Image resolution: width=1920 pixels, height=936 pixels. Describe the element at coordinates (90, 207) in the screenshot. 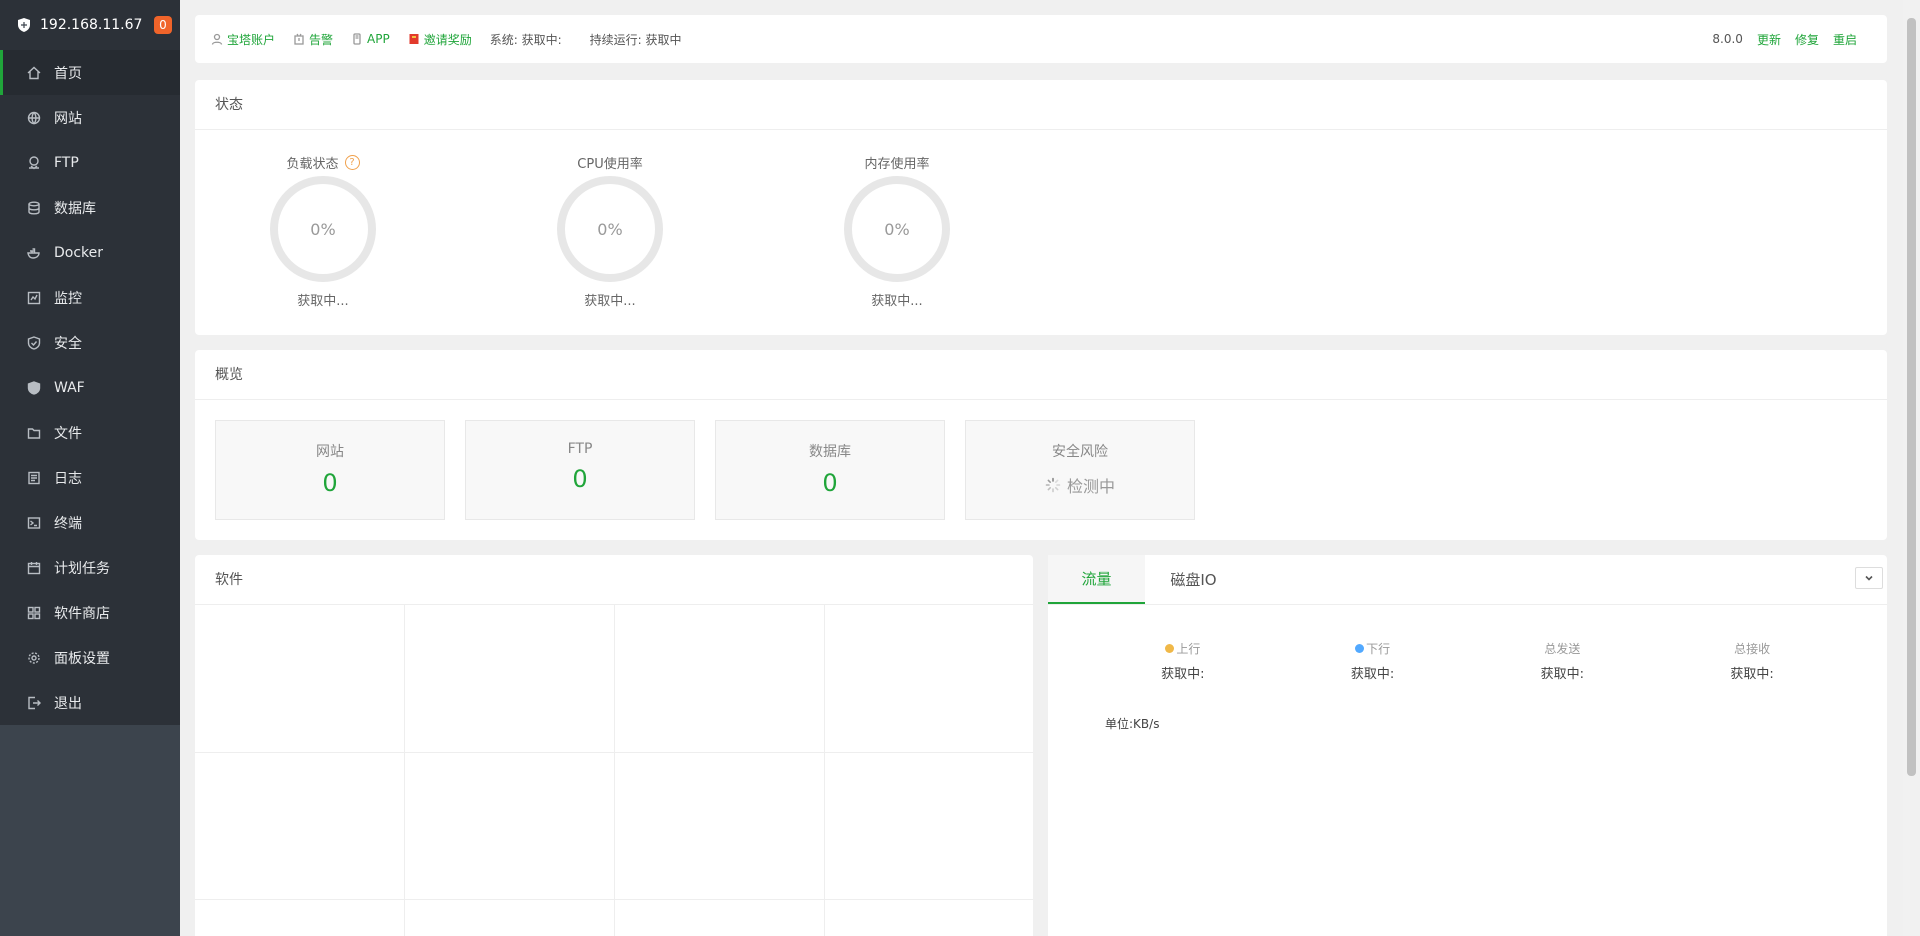

I see `sidebar-item-database: 数据库` at that location.